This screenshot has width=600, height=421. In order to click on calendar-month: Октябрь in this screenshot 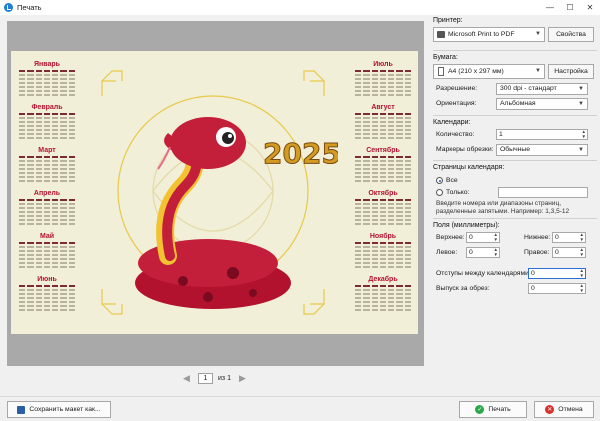, I will do `click(383, 211)`.